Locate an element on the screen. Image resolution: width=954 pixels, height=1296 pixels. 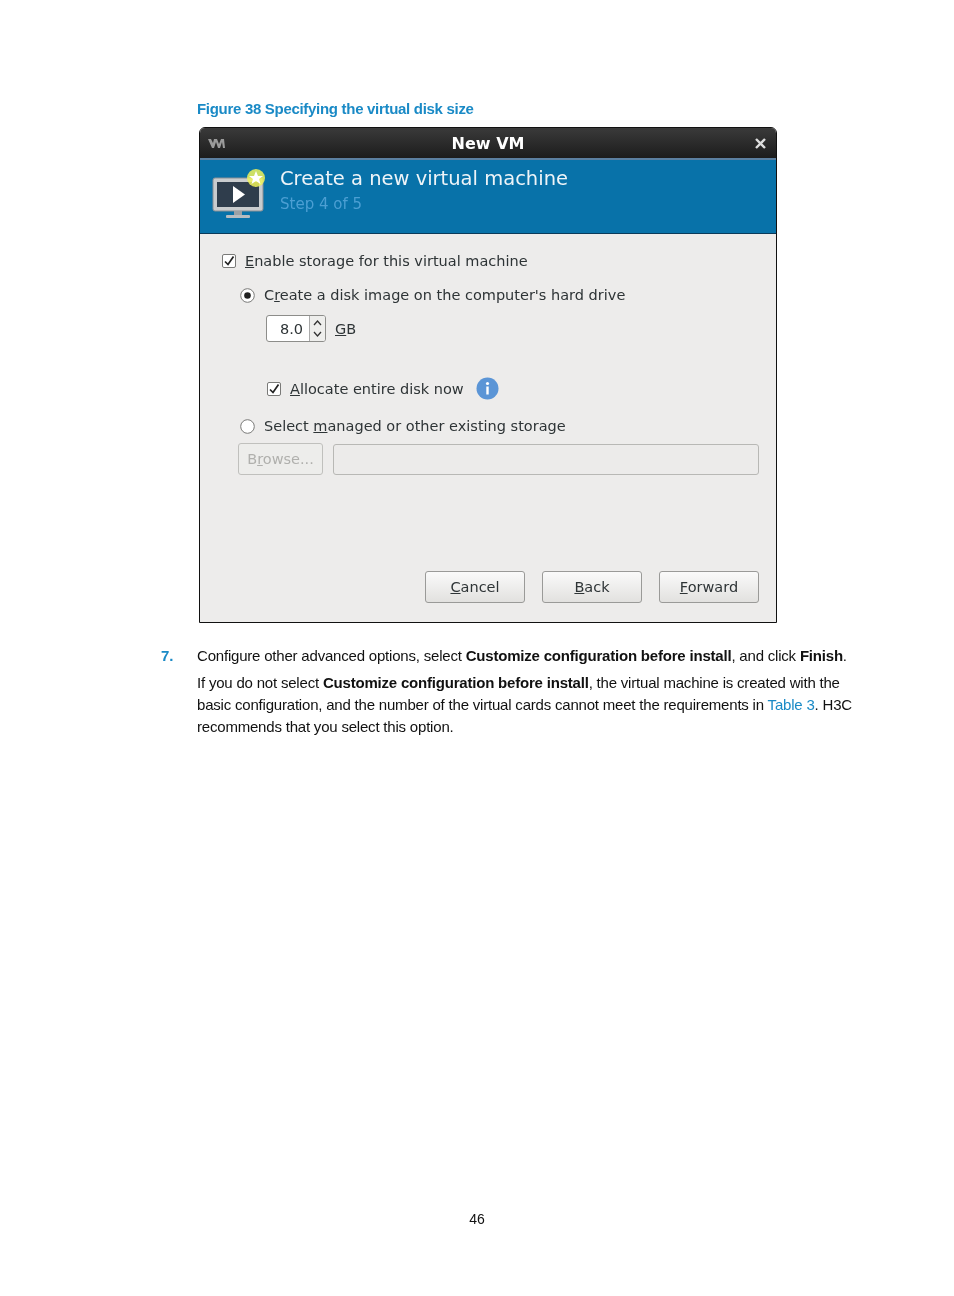
dialog-button: Forward is located at coordinates (709, 587).